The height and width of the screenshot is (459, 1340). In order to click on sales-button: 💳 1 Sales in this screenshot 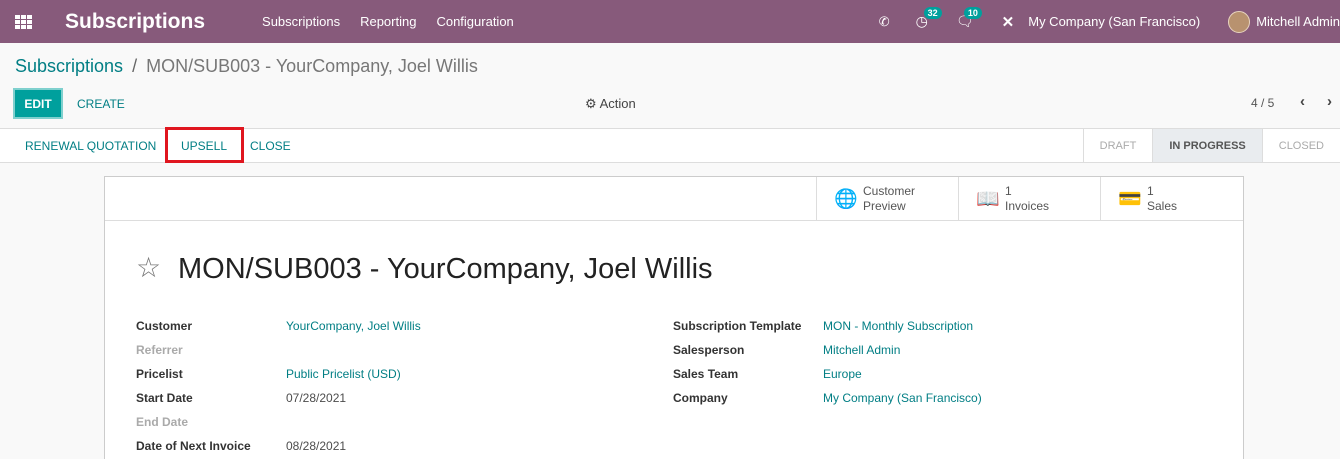, I will do `click(1171, 198)`.